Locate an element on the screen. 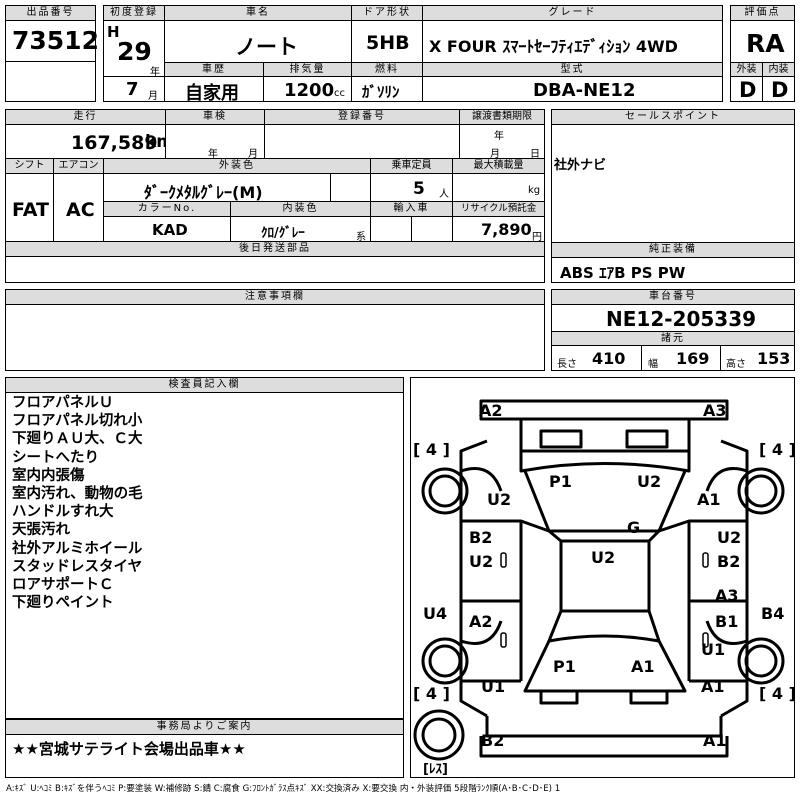  grade-header: グレード is located at coordinates (572, 13).